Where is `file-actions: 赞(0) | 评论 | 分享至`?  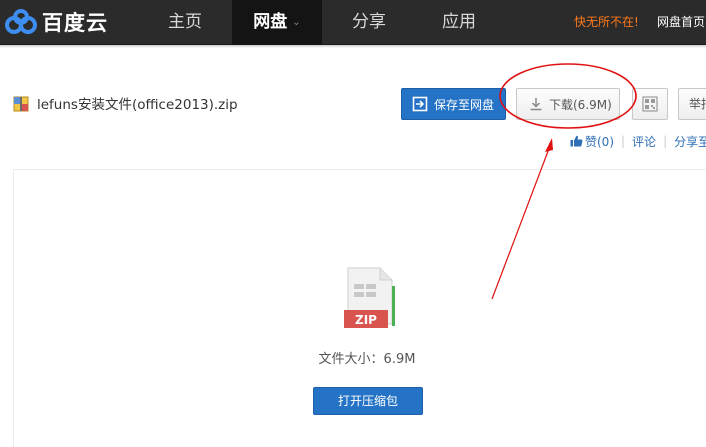
file-actions: 赞(0) | 评论 | 分享至 is located at coordinates (638, 141).